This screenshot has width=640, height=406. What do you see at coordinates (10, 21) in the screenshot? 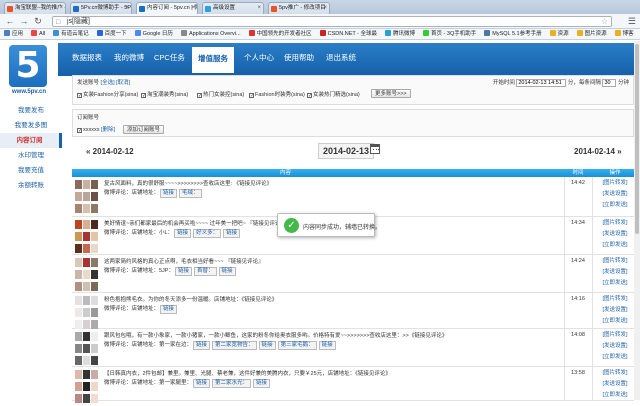
I see `back-icon: ←` at bounding box center [10, 21].